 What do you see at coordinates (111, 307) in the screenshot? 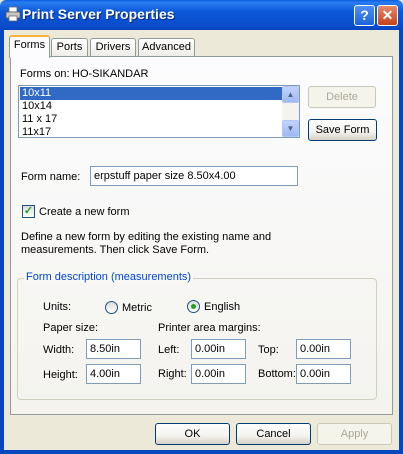
I see `metric-radio` at bounding box center [111, 307].